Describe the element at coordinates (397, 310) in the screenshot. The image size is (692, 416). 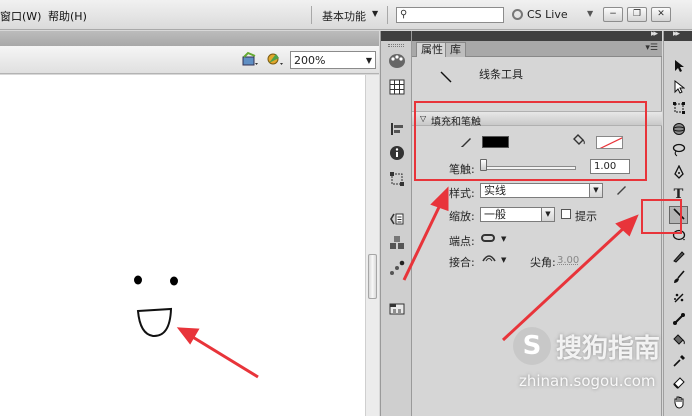
I see `project-icon` at that location.